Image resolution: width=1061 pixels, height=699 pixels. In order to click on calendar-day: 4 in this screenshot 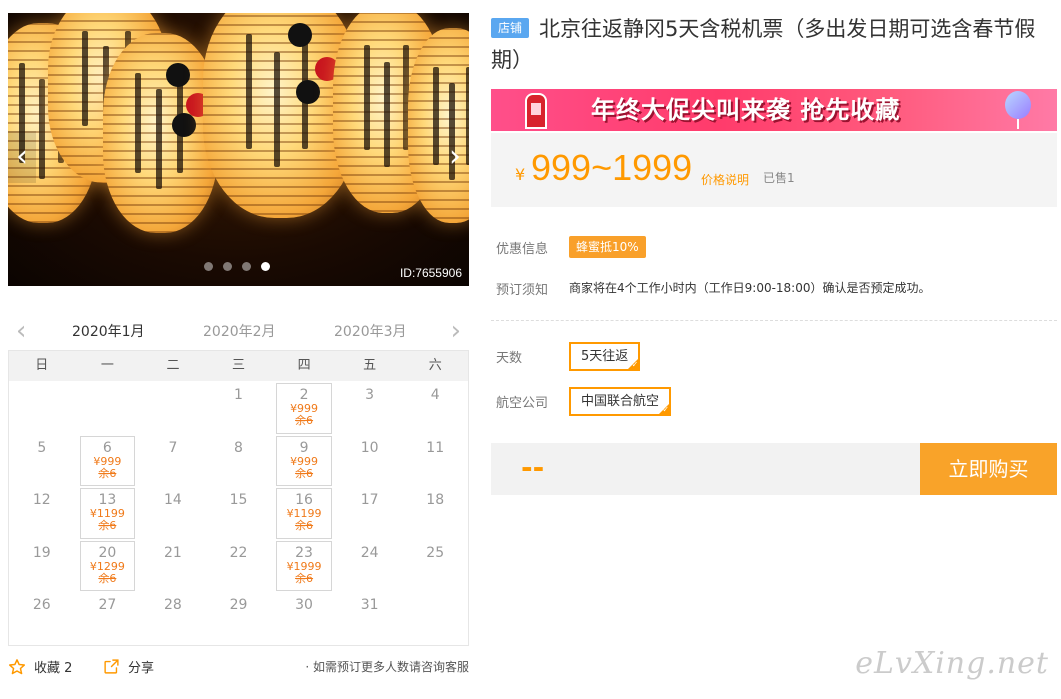, I will do `click(435, 407)`.